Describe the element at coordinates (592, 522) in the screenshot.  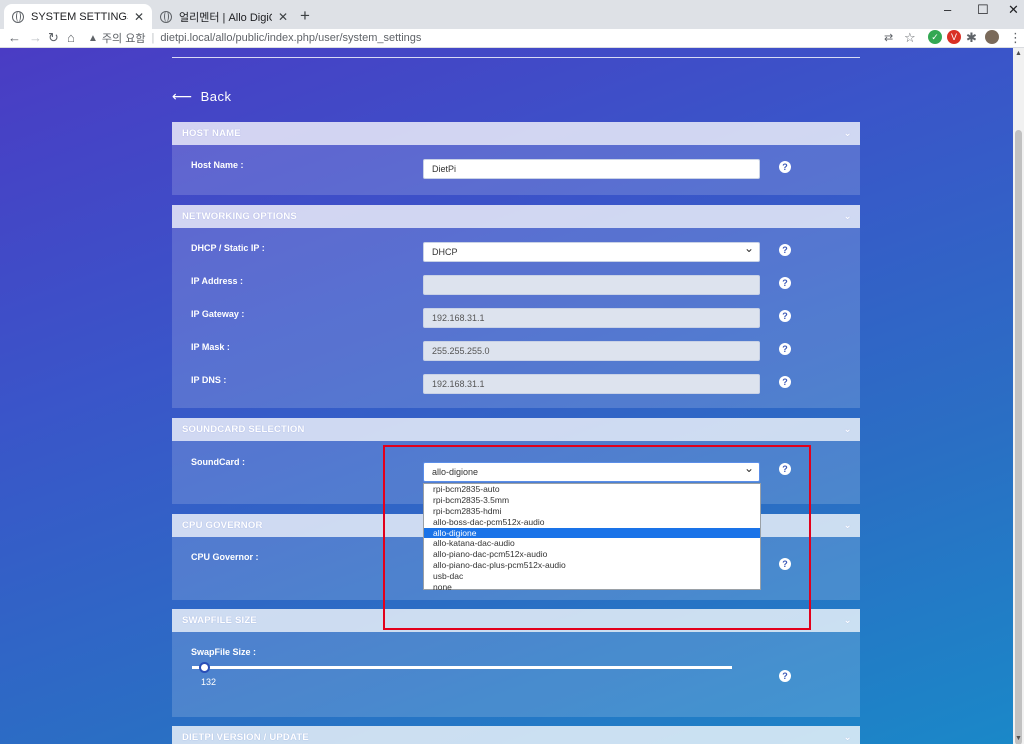
I see `dropdown-option: allo-boss-dac-pcm512x-audio` at that location.